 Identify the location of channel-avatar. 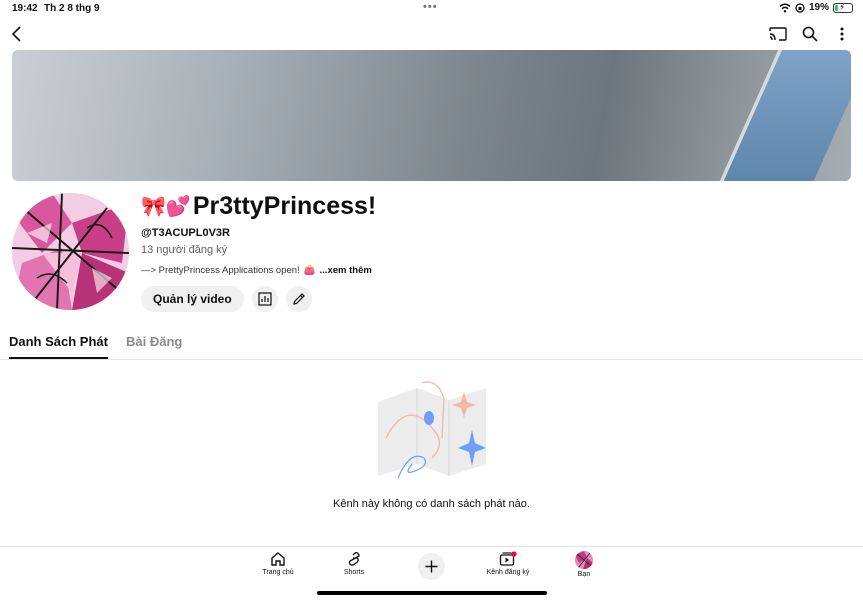
(70, 251).